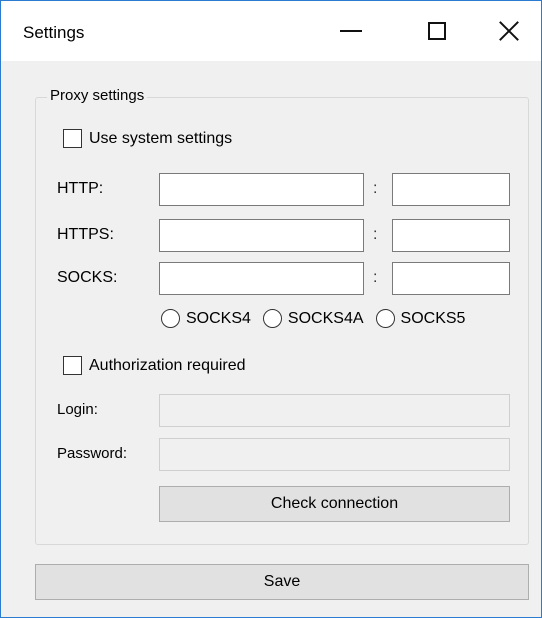 The image size is (542, 618). I want to click on https-host-input, so click(261, 235).